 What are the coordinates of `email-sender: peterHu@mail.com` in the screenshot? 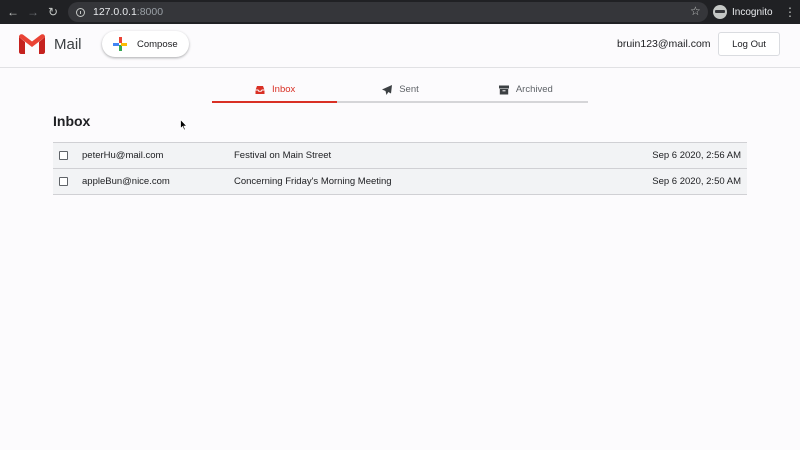 It's located at (123, 155).